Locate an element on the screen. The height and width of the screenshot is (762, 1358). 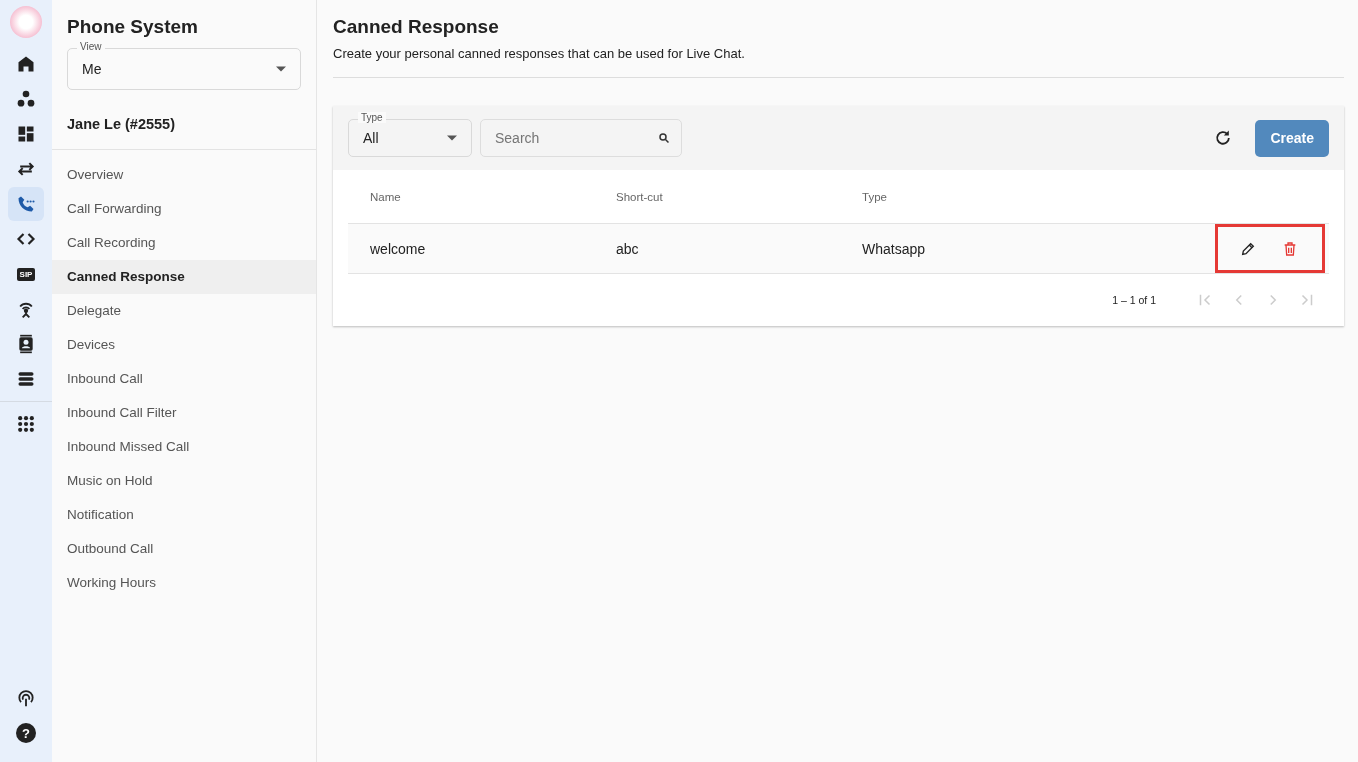
phone-icon is located at coordinates (26, 204).